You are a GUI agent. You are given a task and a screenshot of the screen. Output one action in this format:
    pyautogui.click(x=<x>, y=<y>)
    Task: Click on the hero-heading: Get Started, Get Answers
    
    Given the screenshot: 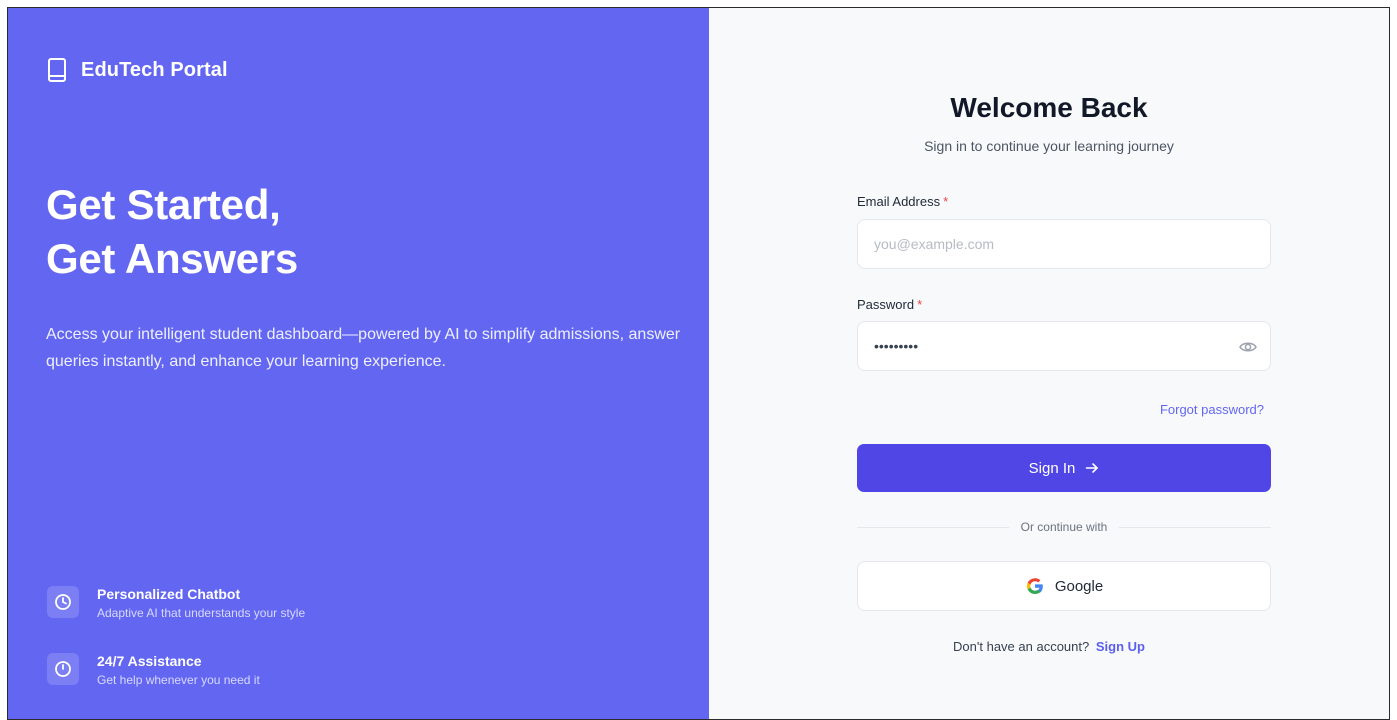 What is the action you would take?
    pyautogui.click(x=172, y=232)
    